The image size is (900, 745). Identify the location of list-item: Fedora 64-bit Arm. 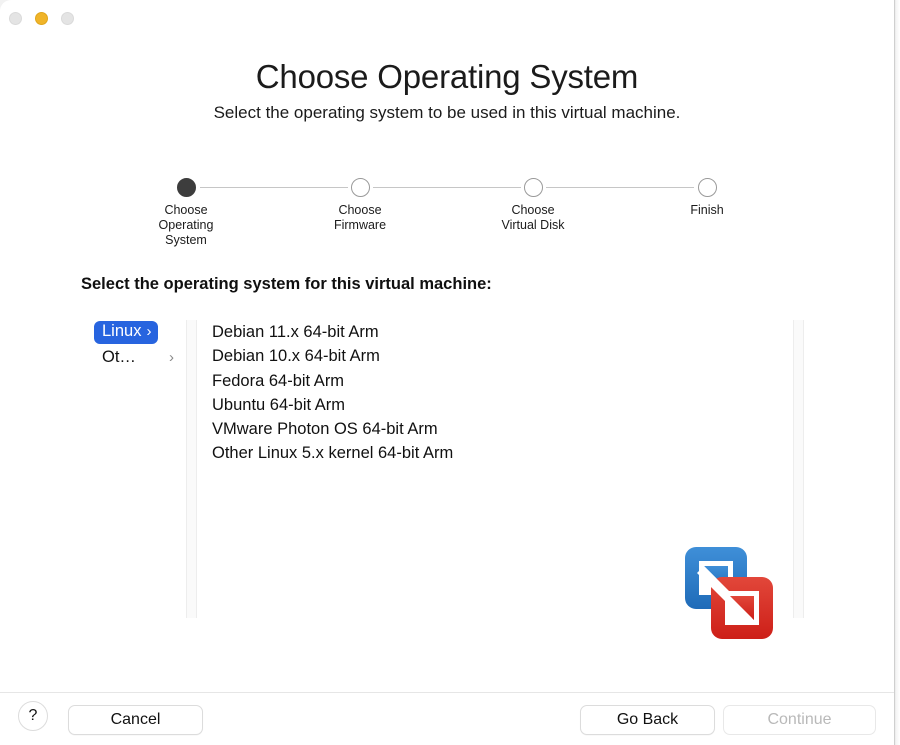
(495, 381).